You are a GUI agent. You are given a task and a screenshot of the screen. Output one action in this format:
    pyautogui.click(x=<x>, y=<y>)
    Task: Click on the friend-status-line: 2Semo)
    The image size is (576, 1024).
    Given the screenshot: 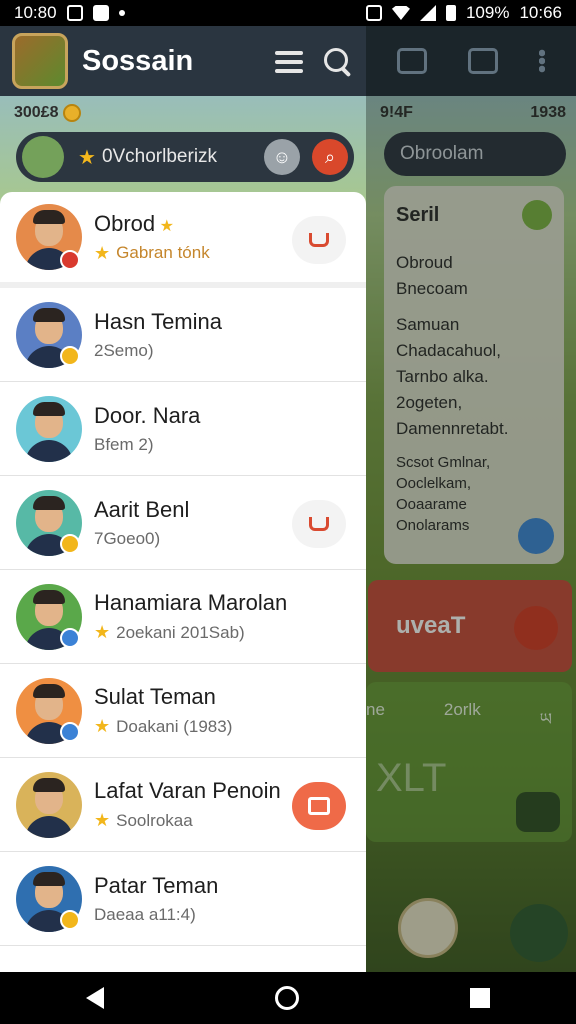 What is the action you would take?
    pyautogui.click(x=230, y=351)
    